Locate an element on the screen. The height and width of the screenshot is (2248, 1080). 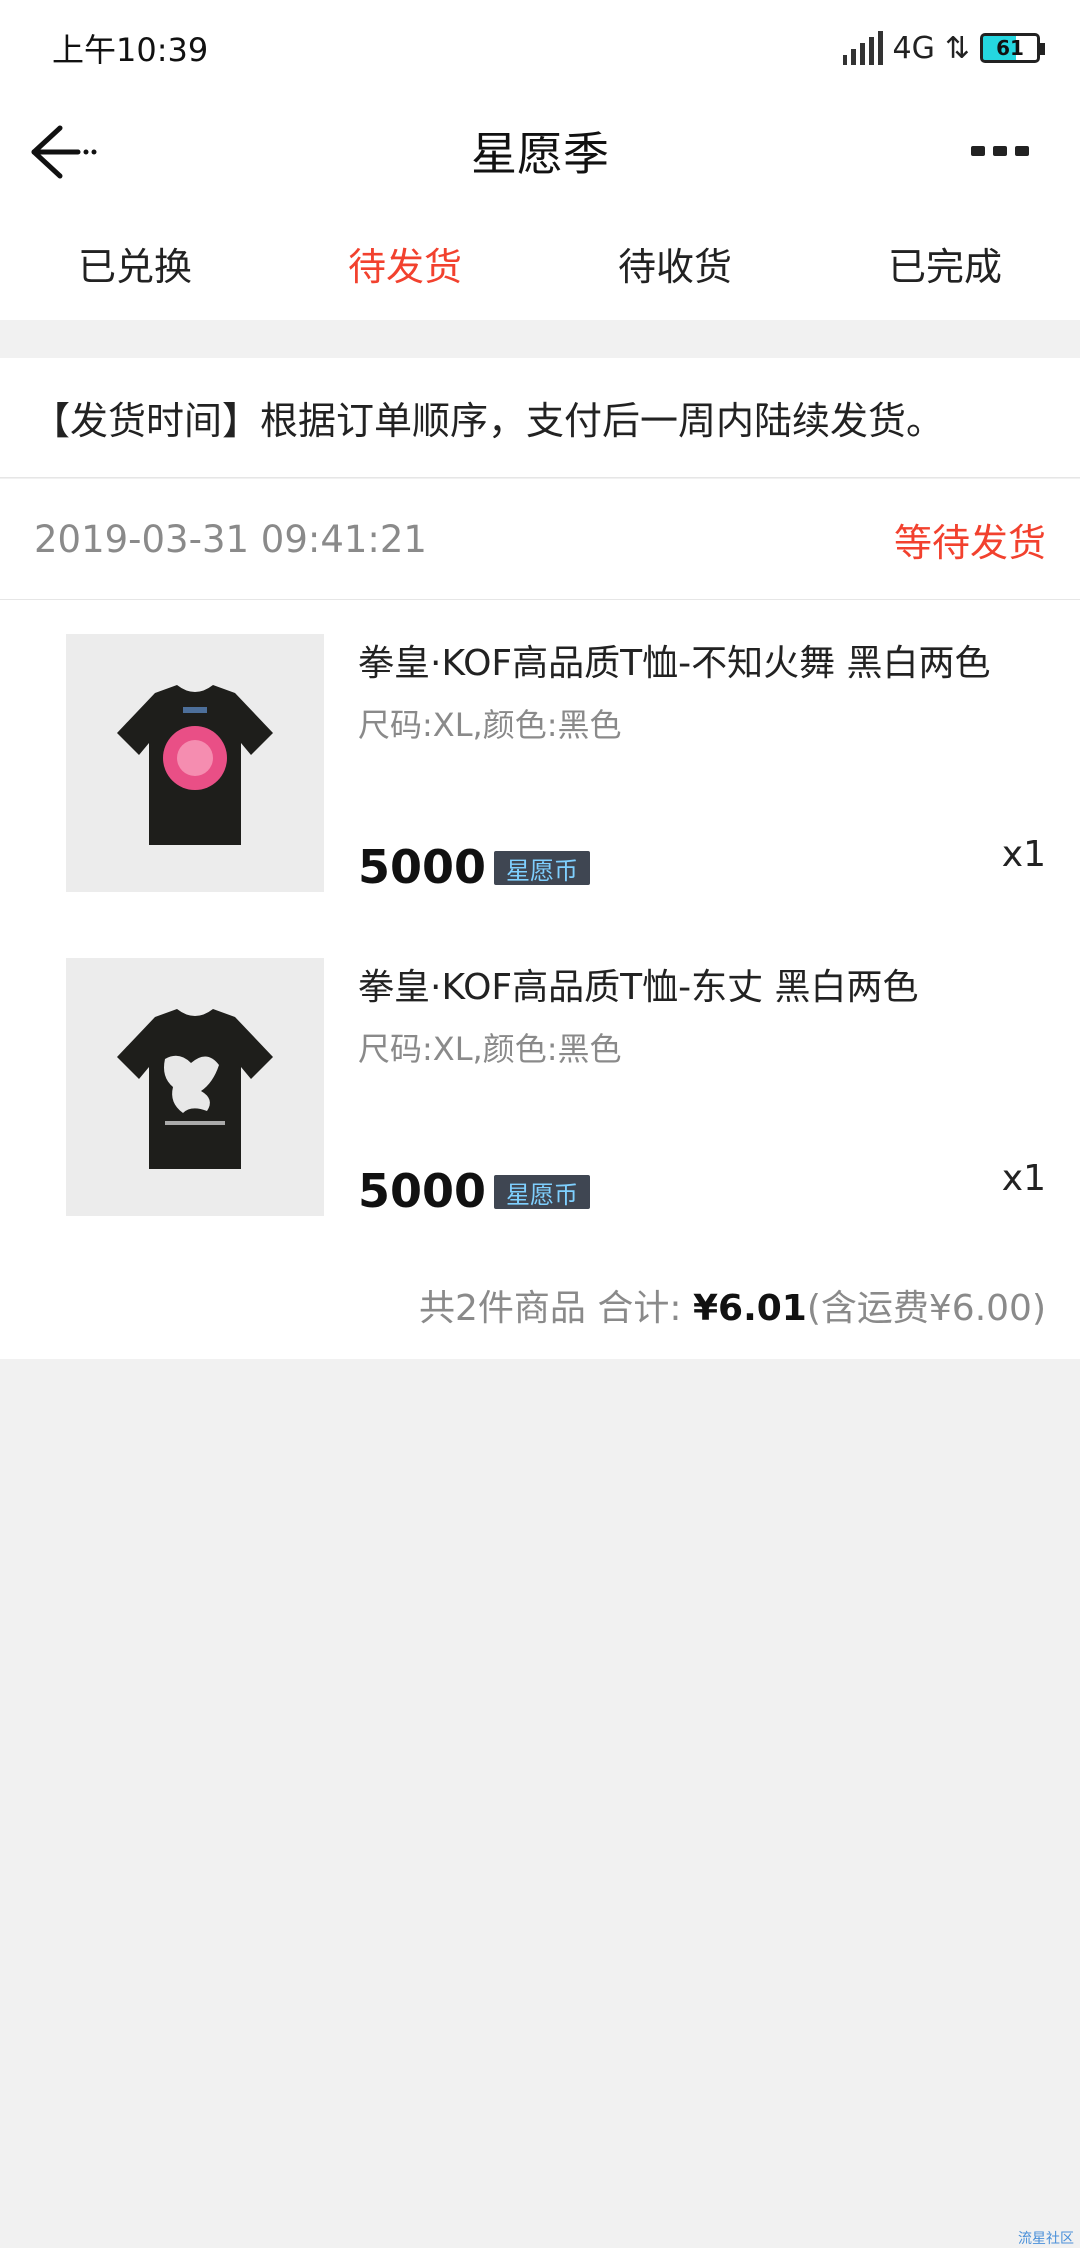
shipping-fee: (含运费¥6.00) is located at coordinates (926, 1308).